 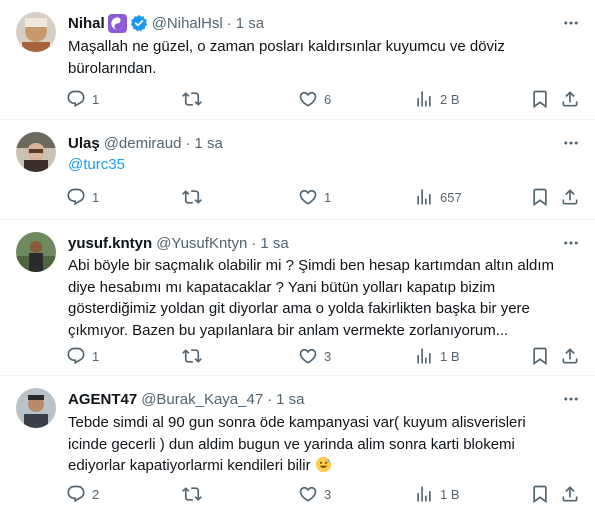 What do you see at coordinates (451, 197) in the screenshot?
I see `views-count: 657` at bounding box center [451, 197].